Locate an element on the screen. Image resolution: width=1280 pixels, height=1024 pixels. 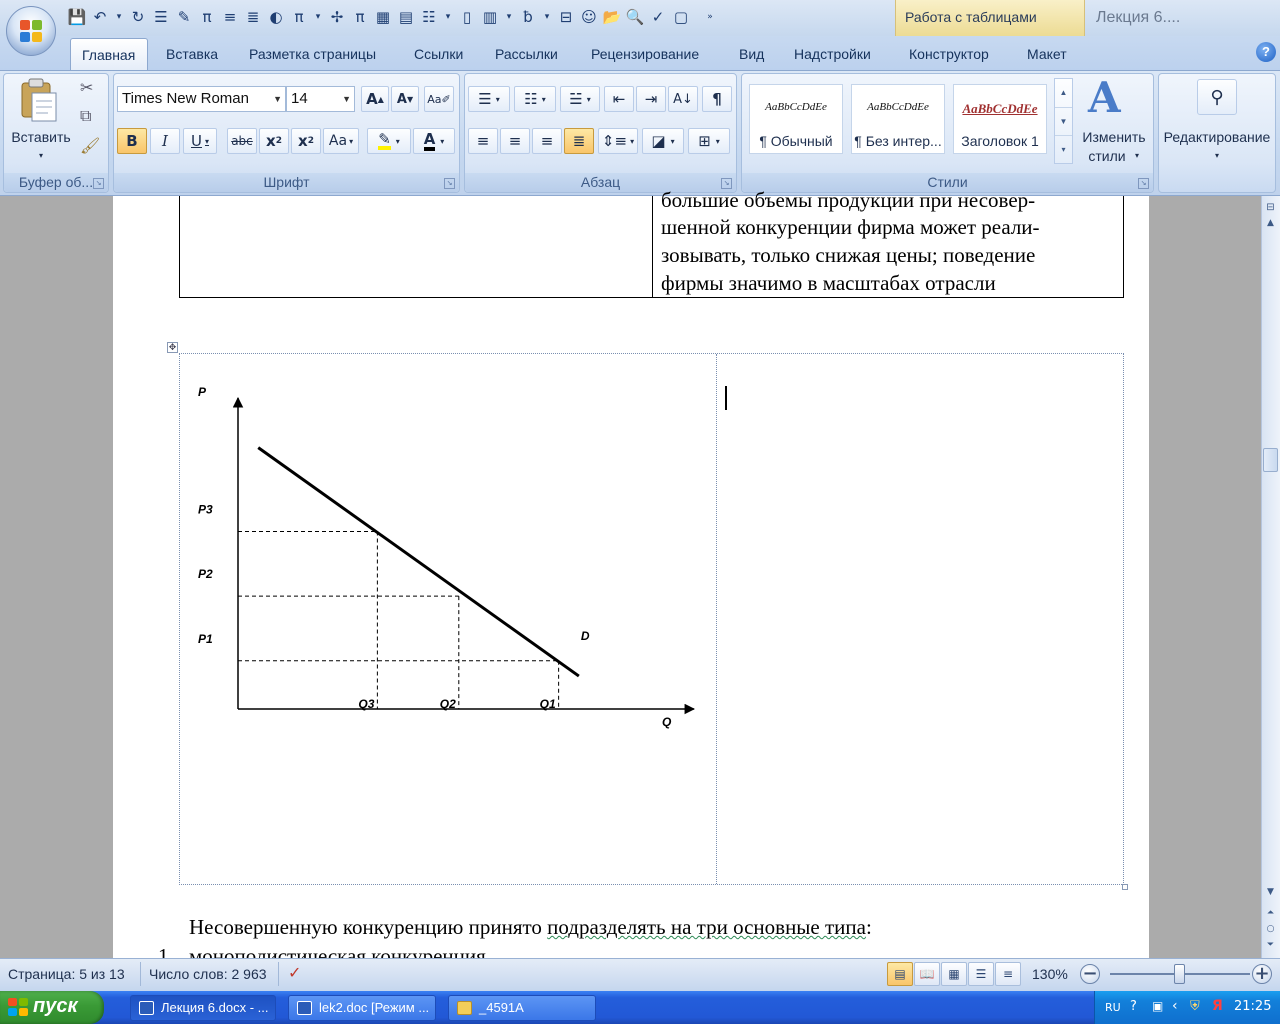
undo-dropdown-icon: ▾ is located at coordinates (119, 17).